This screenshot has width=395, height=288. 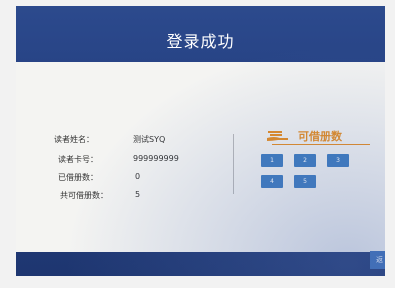 I want to click on total-allowed-value: 5, so click(x=138, y=194).